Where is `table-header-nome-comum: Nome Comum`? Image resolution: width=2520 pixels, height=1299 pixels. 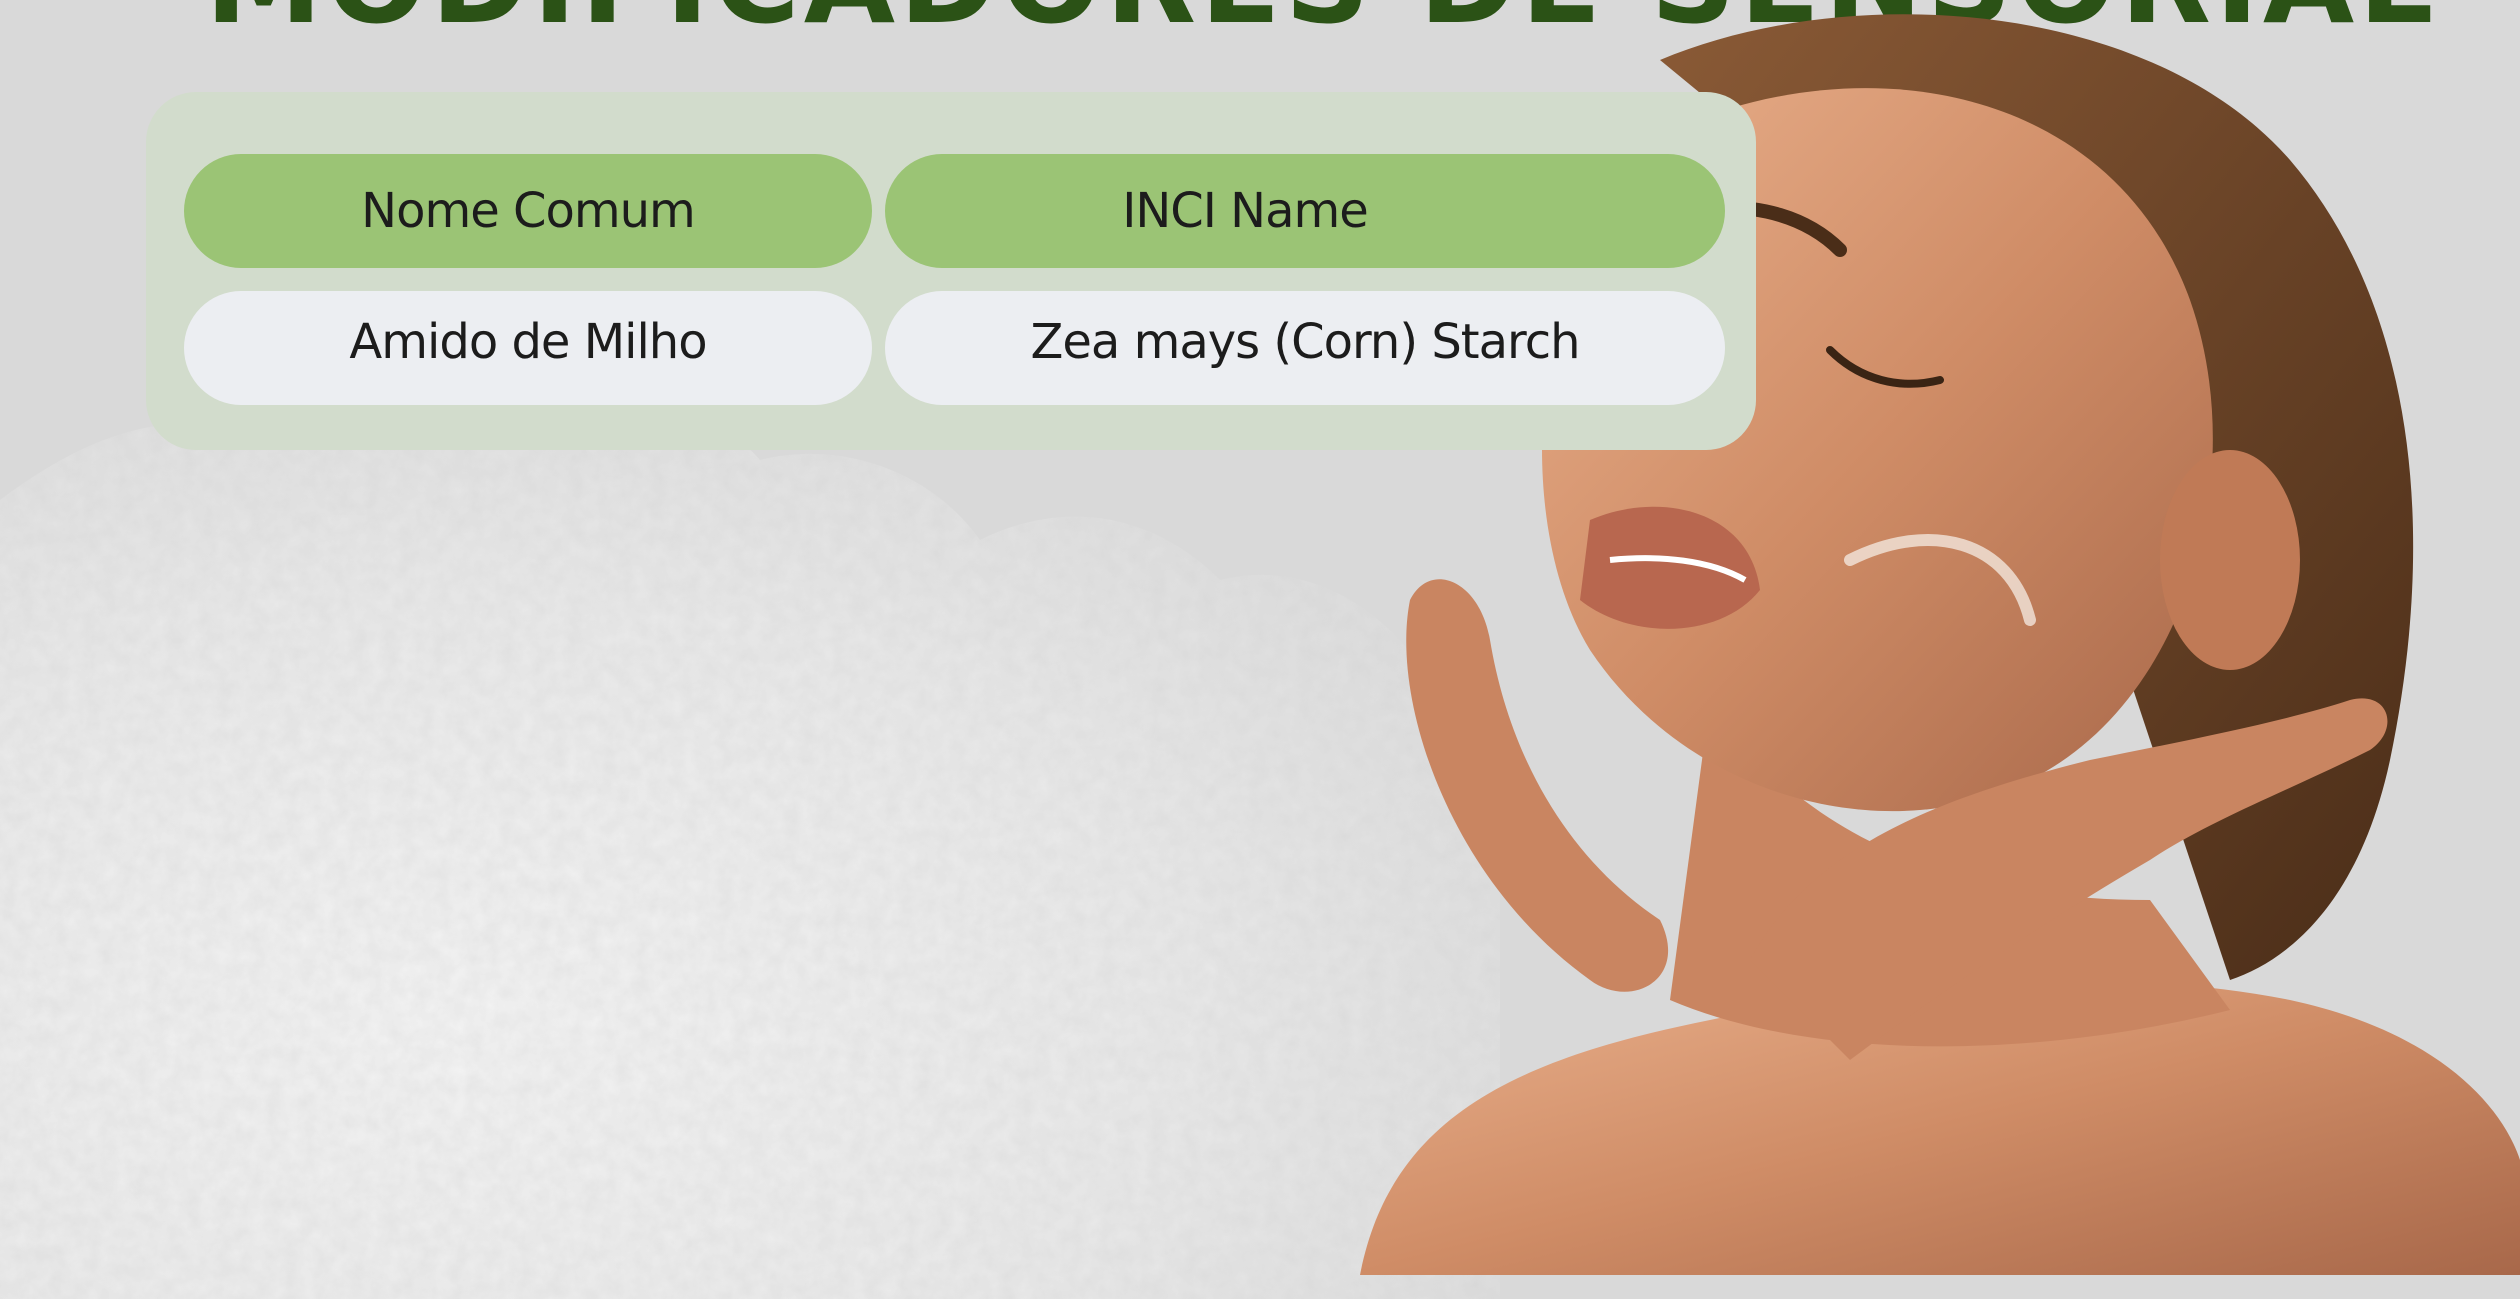
table-header-nome-comum: Nome Comum is located at coordinates (528, 211).